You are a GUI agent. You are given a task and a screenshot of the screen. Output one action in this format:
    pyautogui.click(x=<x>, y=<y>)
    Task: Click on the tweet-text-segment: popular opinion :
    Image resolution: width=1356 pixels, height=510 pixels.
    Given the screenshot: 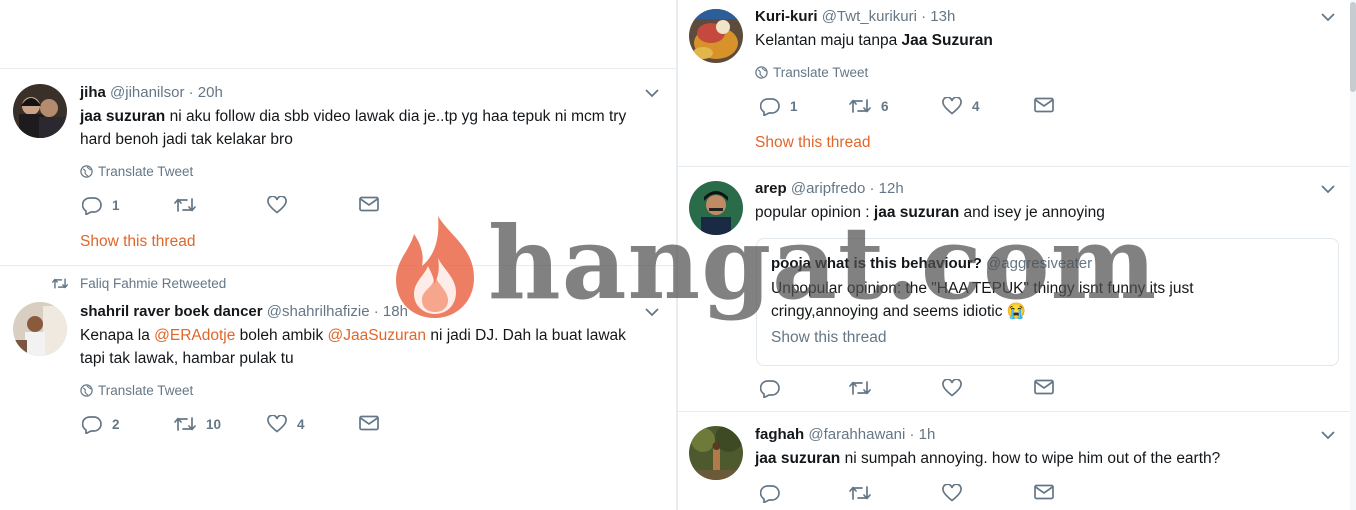 What is the action you would take?
    pyautogui.click(x=814, y=212)
    